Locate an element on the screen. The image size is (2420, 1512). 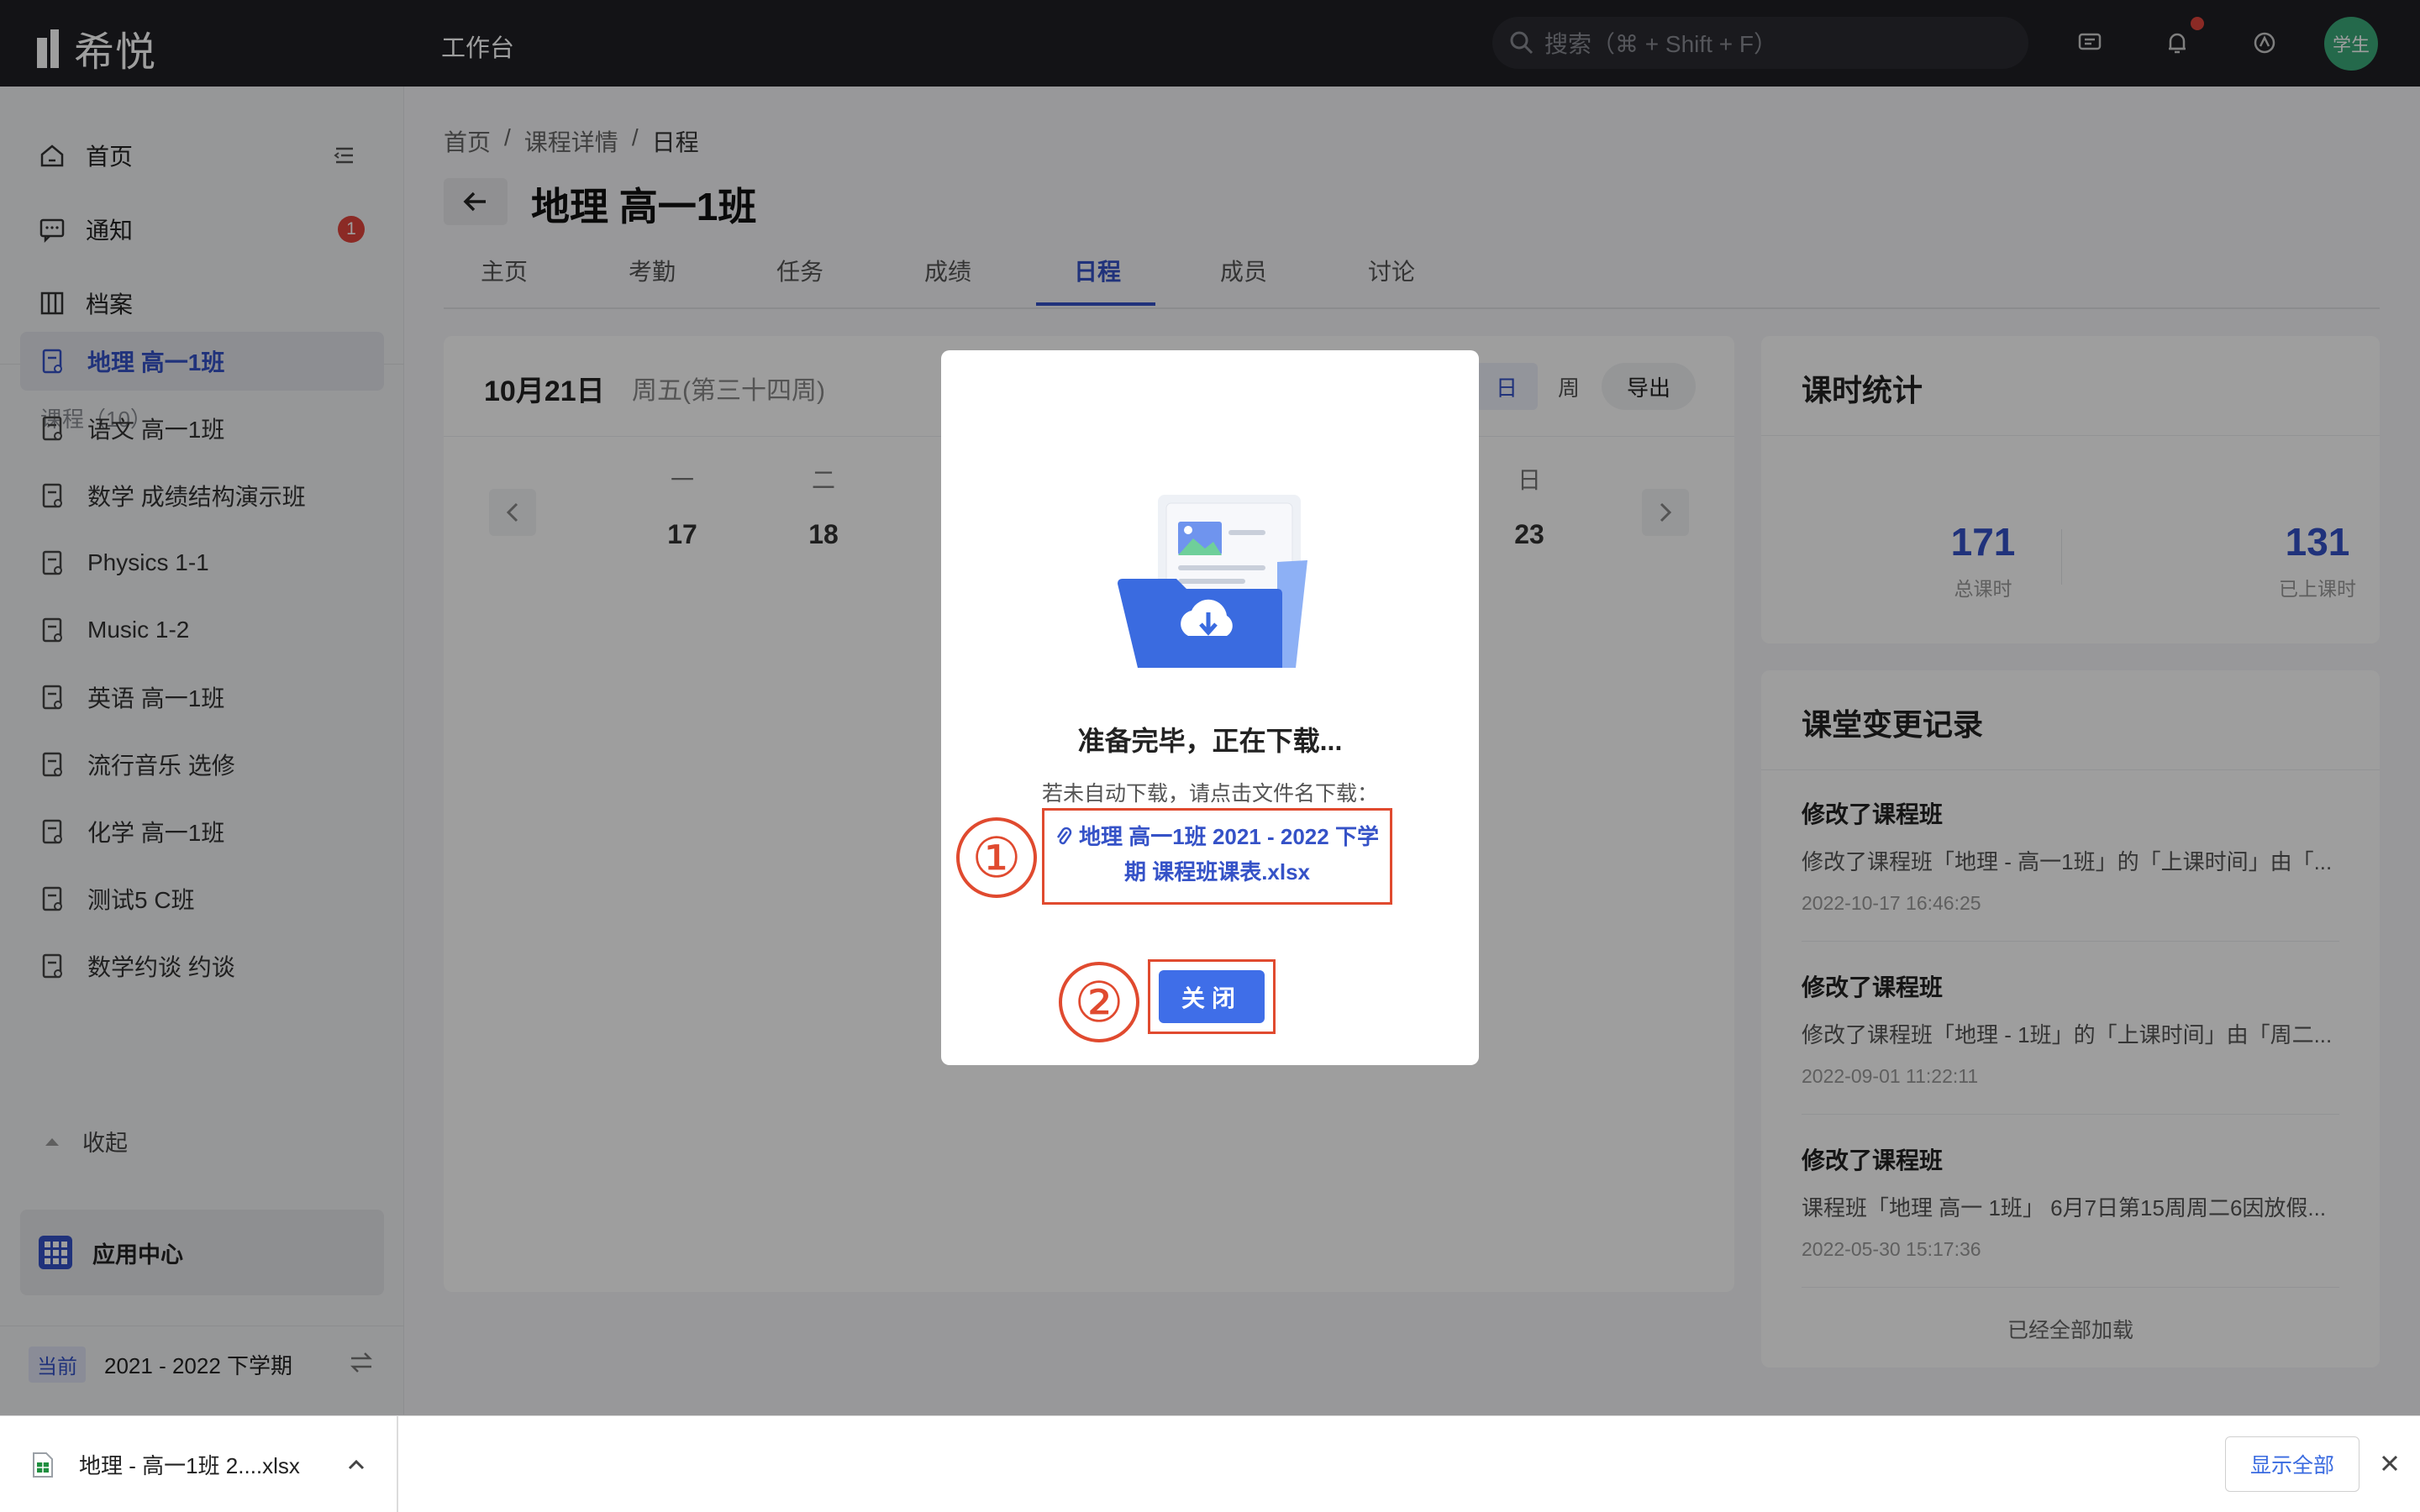
annotation-number-1: ① is located at coordinates (996, 857).